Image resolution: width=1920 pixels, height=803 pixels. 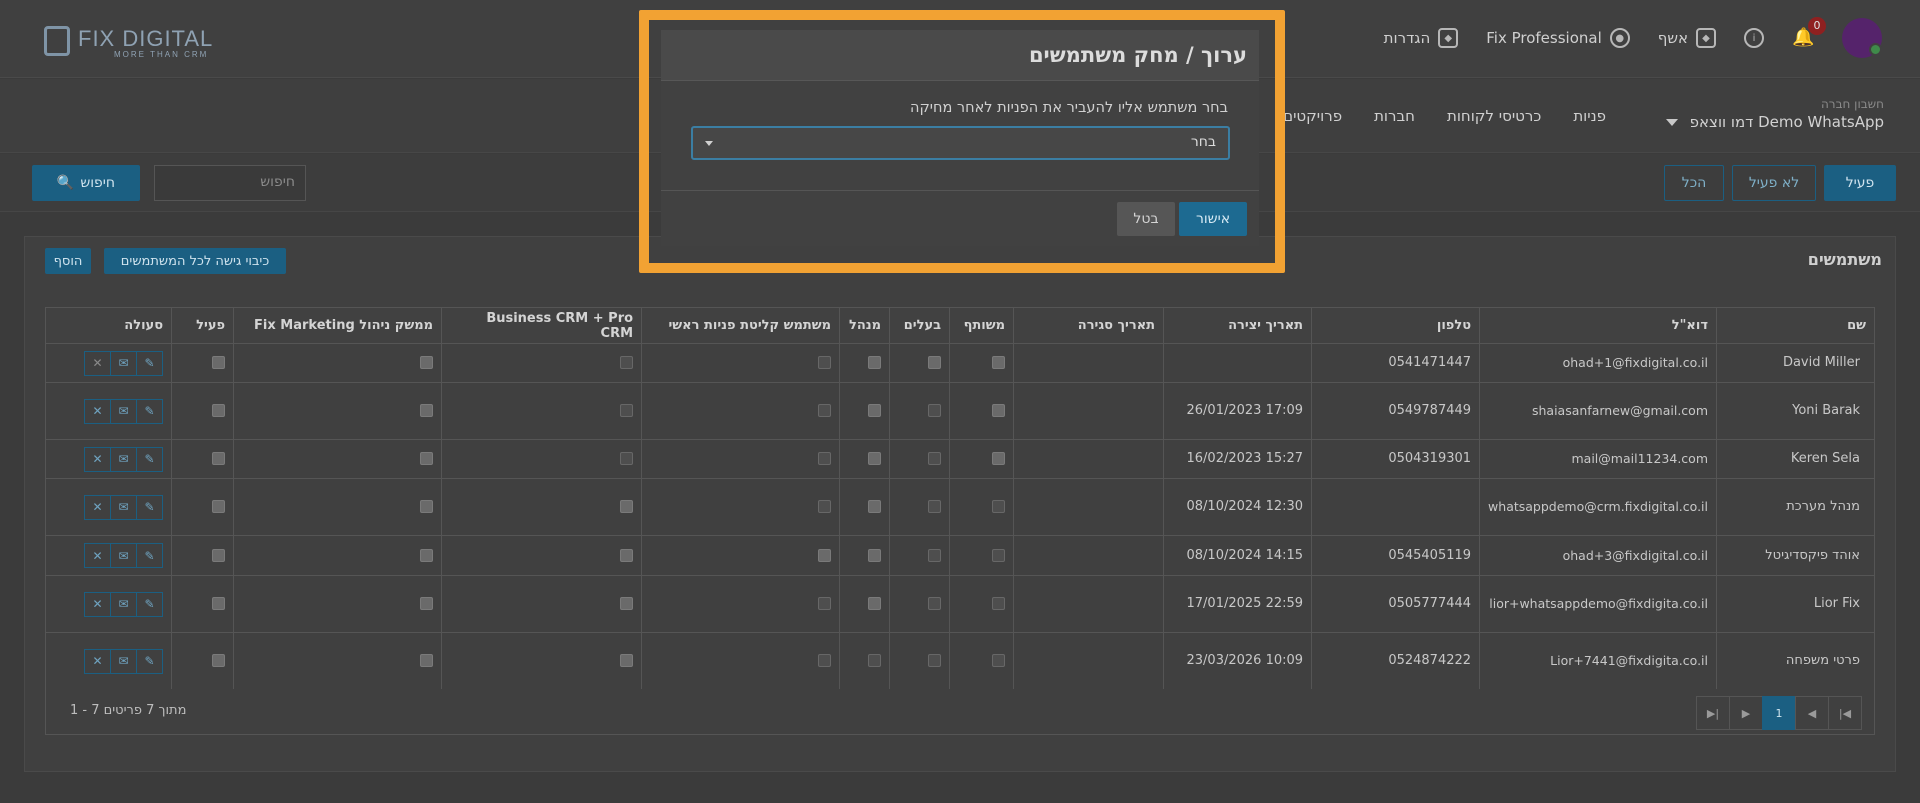 What do you see at coordinates (86, 183) in the screenshot?
I see `search-button: 🔍 חיפוש` at bounding box center [86, 183].